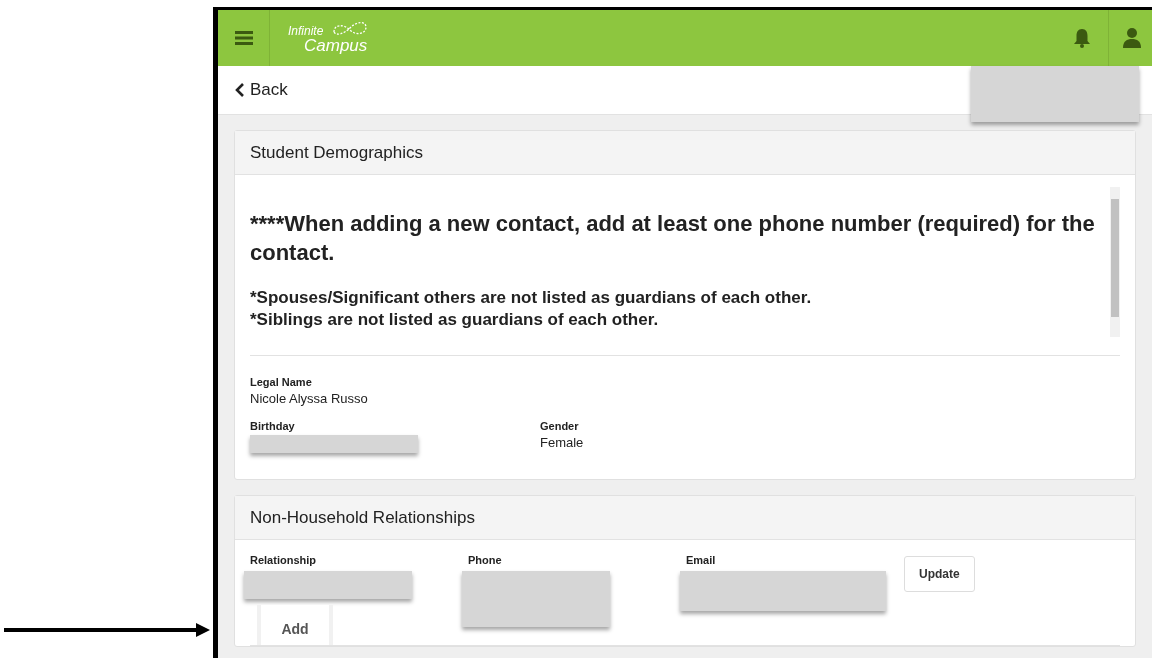 This screenshot has width=1152, height=658. What do you see at coordinates (107, 630) in the screenshot?
I see `arrow-icon` at bounding box center [107, 630].